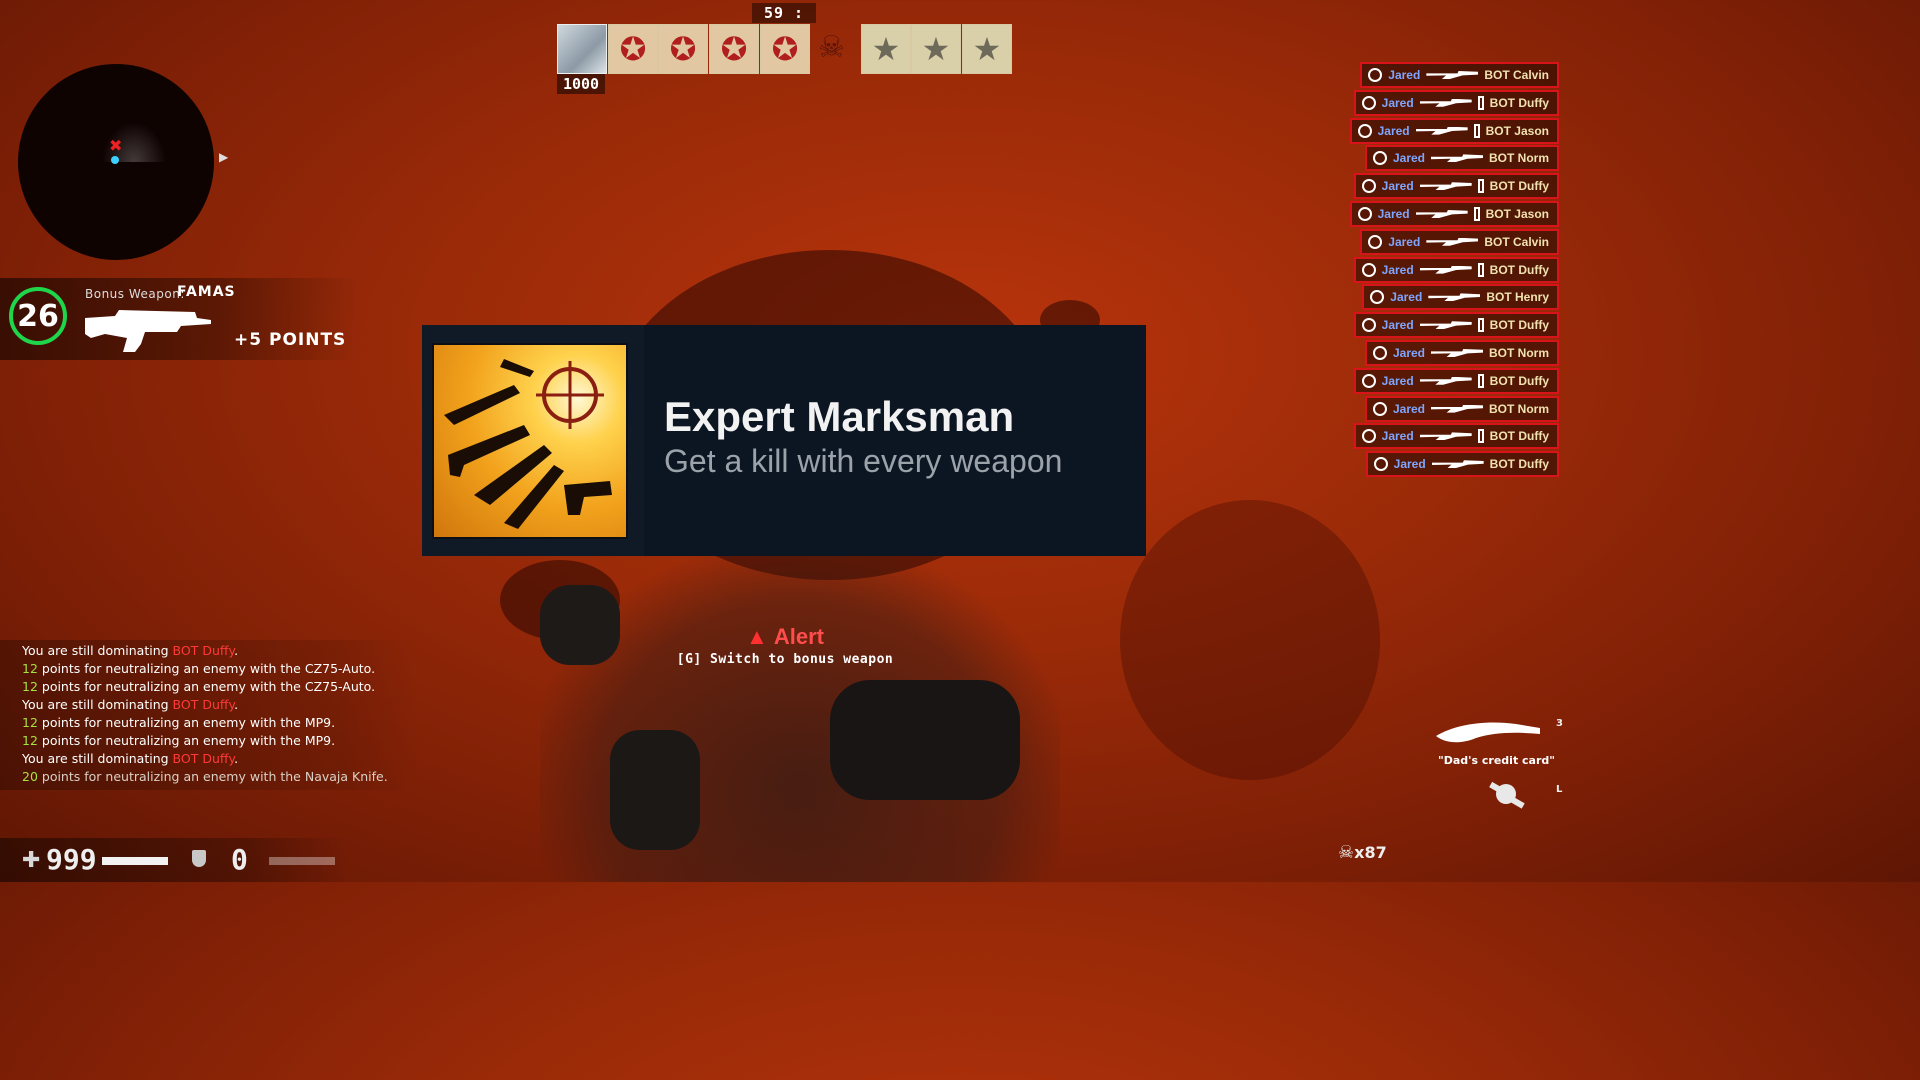 This screenshot has height=1080, width=1920. Describe the element at coordinates (1559, 789) in the screenshot. I see `slot-letter: L` at that location.